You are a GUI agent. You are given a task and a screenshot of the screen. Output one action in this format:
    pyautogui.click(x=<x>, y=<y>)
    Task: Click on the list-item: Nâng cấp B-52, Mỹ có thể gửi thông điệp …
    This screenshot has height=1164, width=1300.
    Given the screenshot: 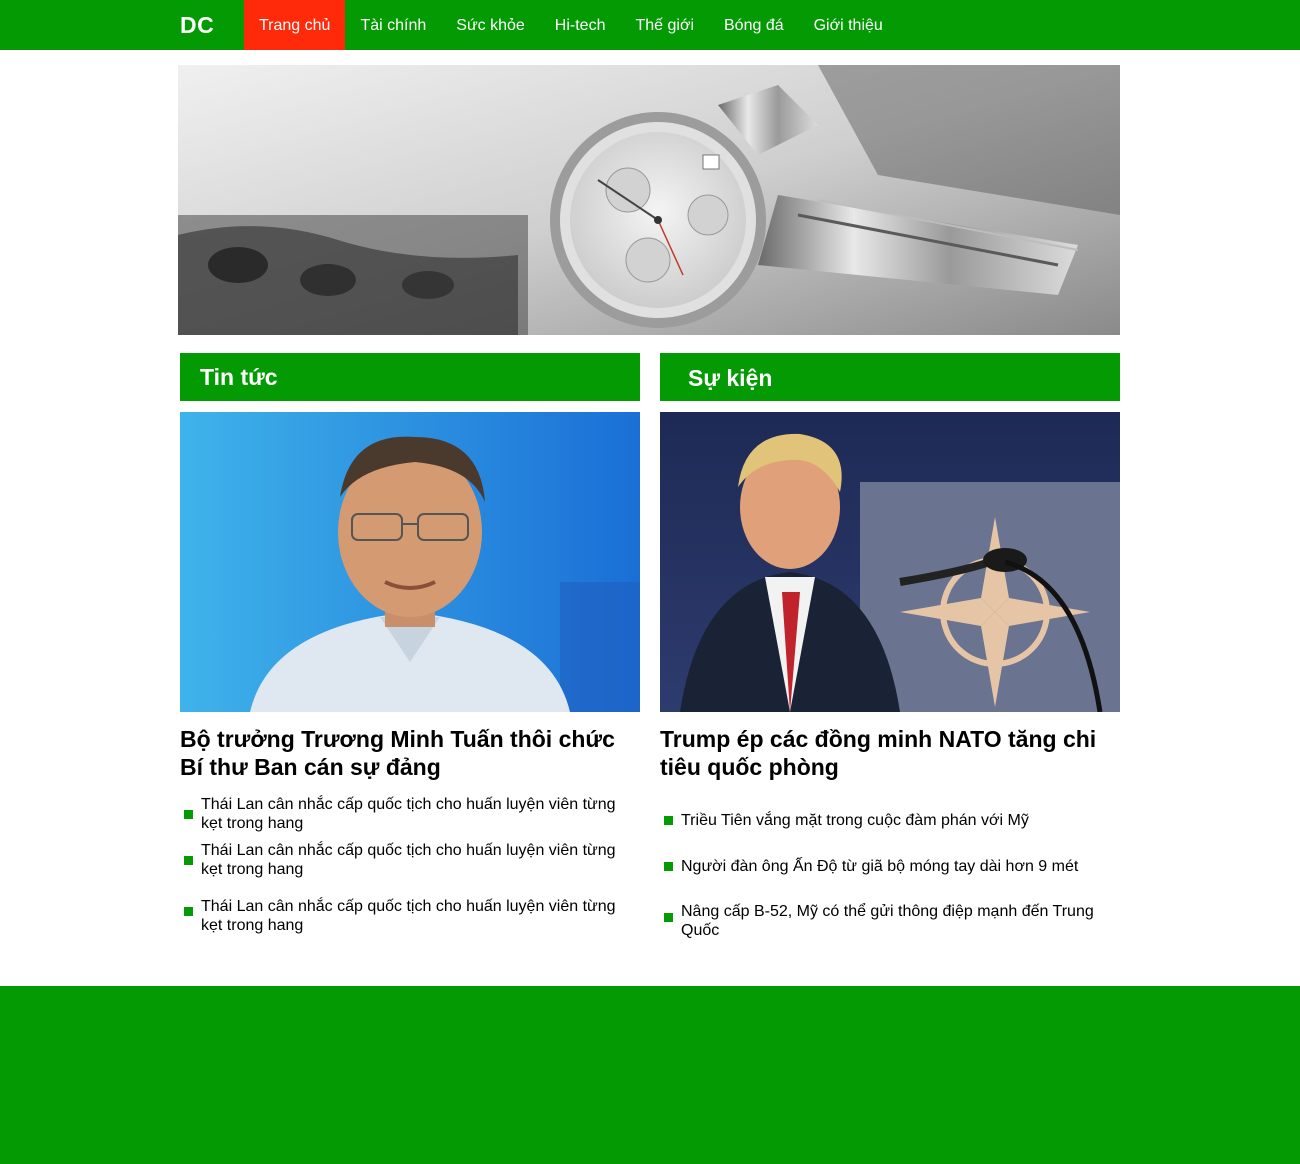 What is the action you would take?
    pyautogui.click(x=890, y=917)
    